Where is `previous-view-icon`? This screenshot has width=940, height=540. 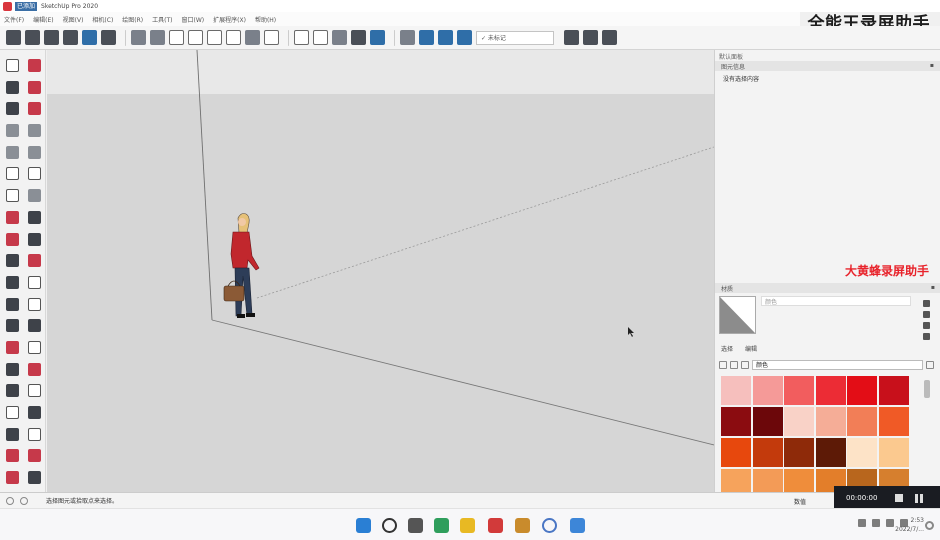 previous-view-icon is located at coordinates (34, 391).